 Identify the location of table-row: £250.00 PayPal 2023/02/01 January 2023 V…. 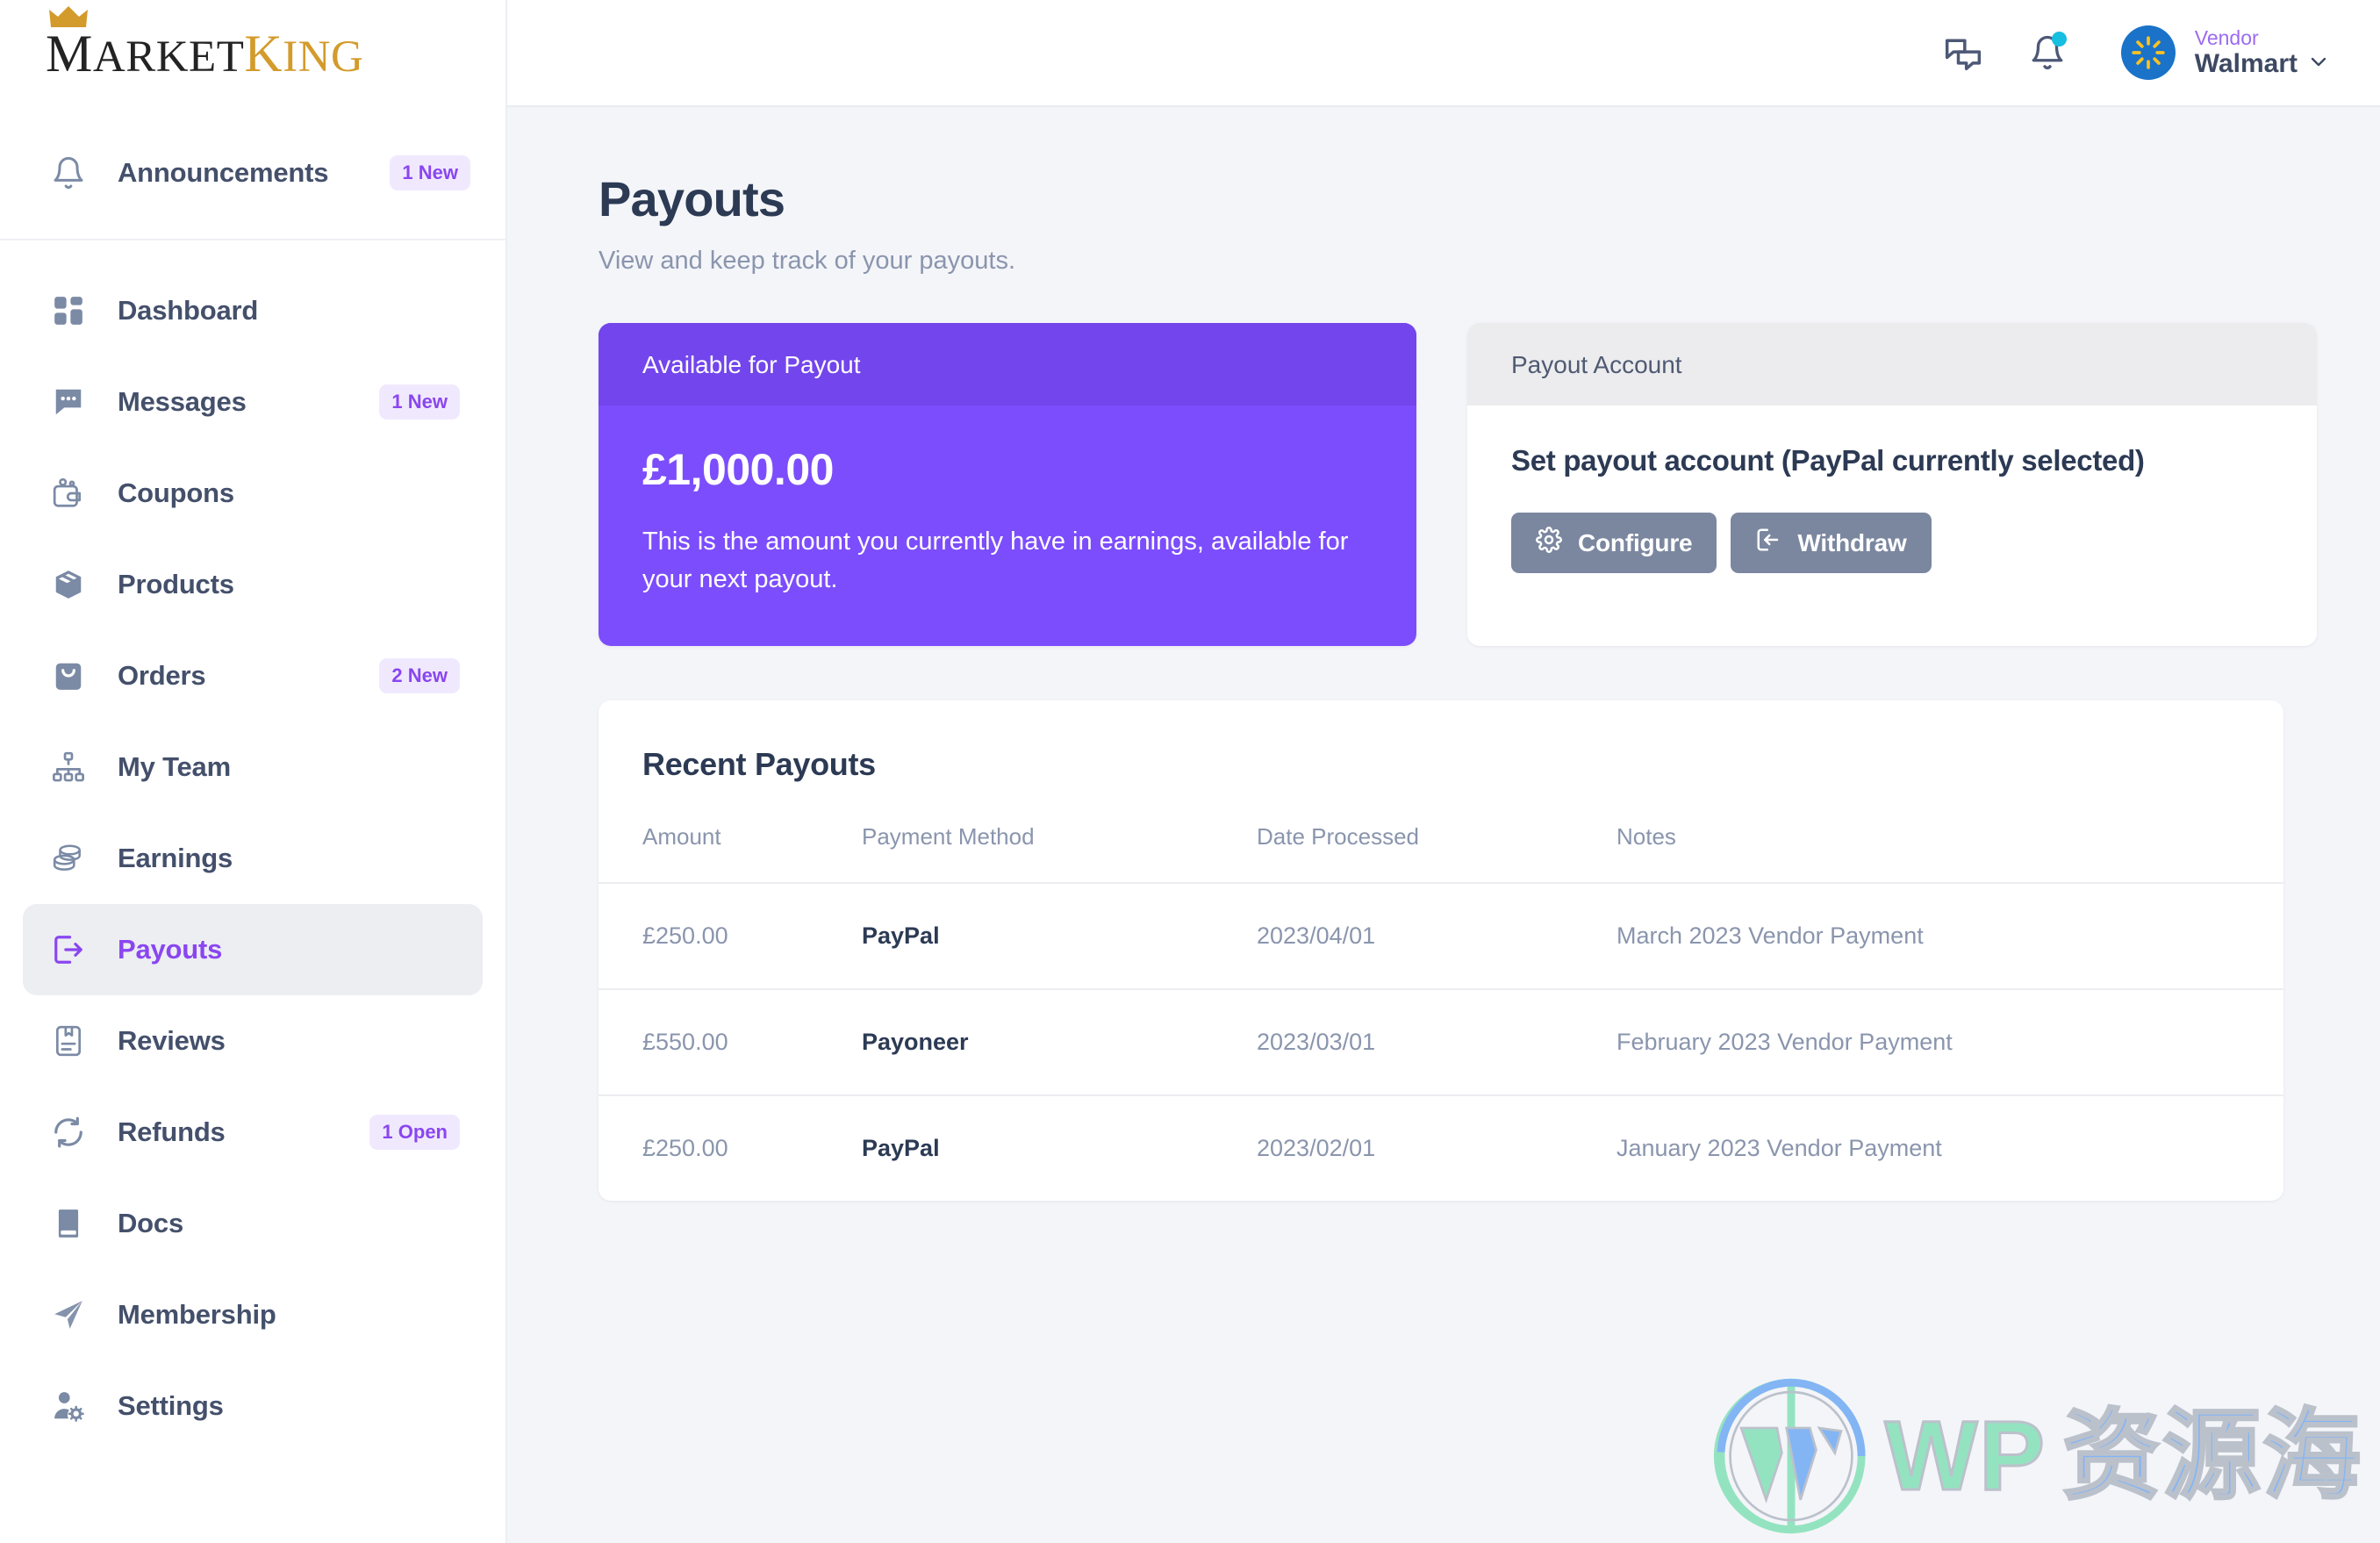
(1441, 1148).